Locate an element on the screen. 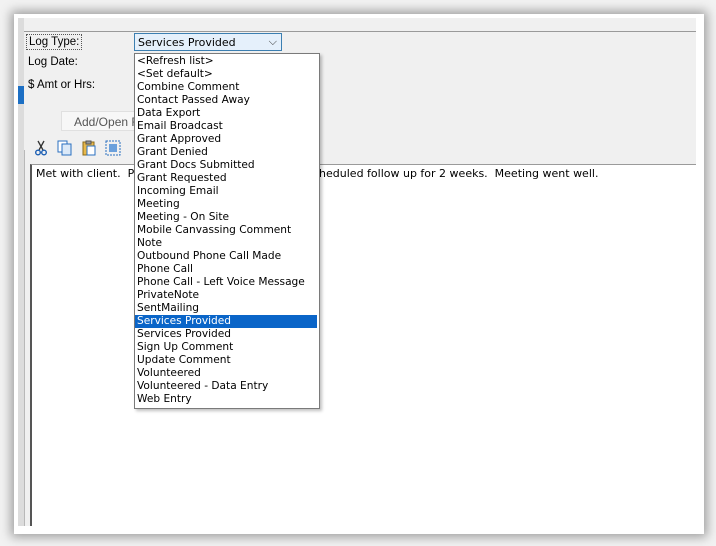 The image size is (716, 546). paste-icon is located at coordinates (89, 148).